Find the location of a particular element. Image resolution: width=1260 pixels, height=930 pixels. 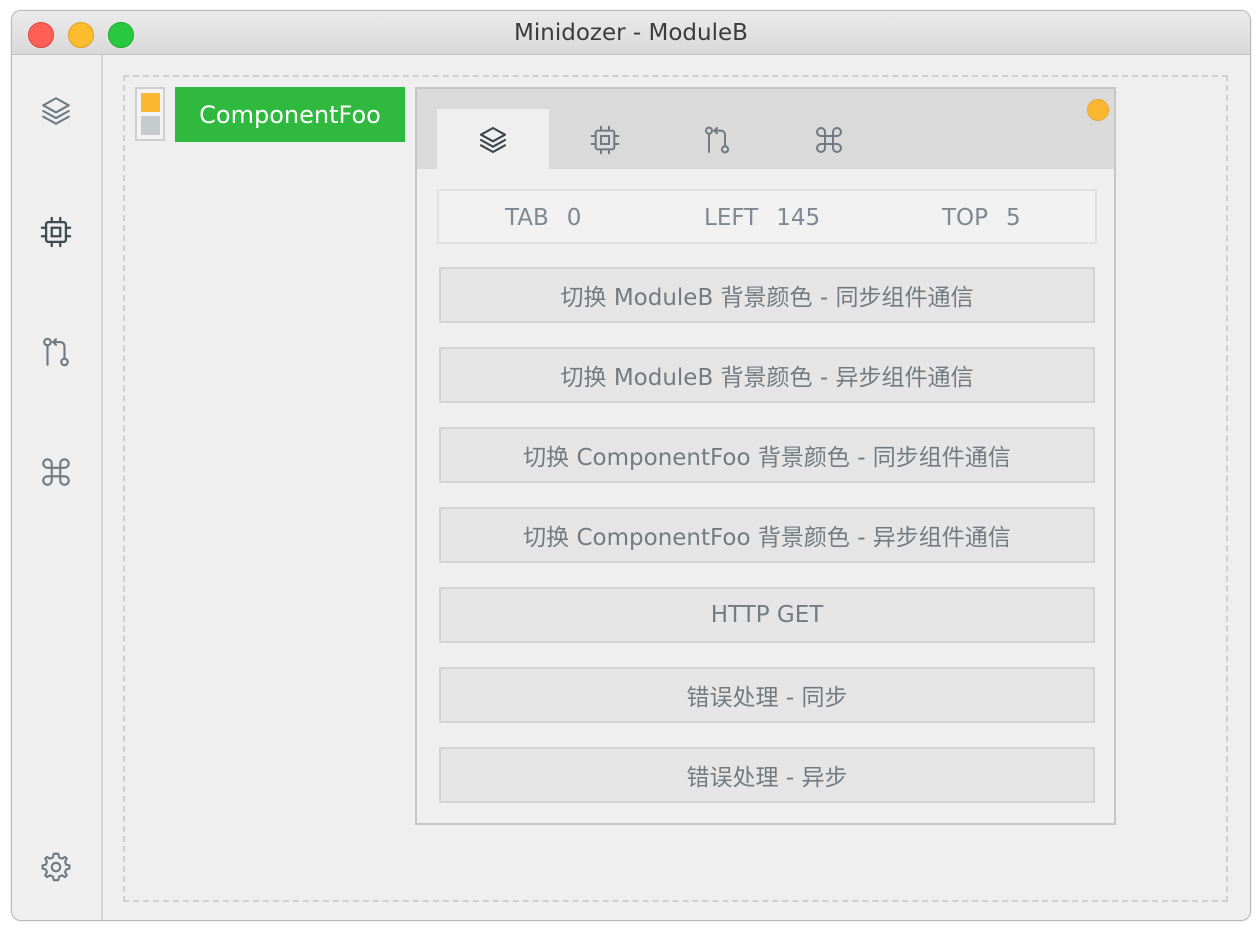

component-foo: ComponentFoo is located at coordinates (290, 114).